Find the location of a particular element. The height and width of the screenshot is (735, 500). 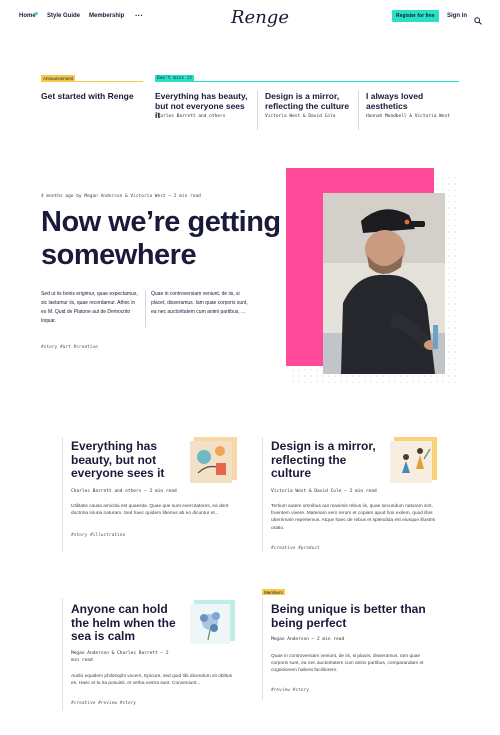

featured-item-title: I always loved aesthetics is located at coordinates (412, 101).